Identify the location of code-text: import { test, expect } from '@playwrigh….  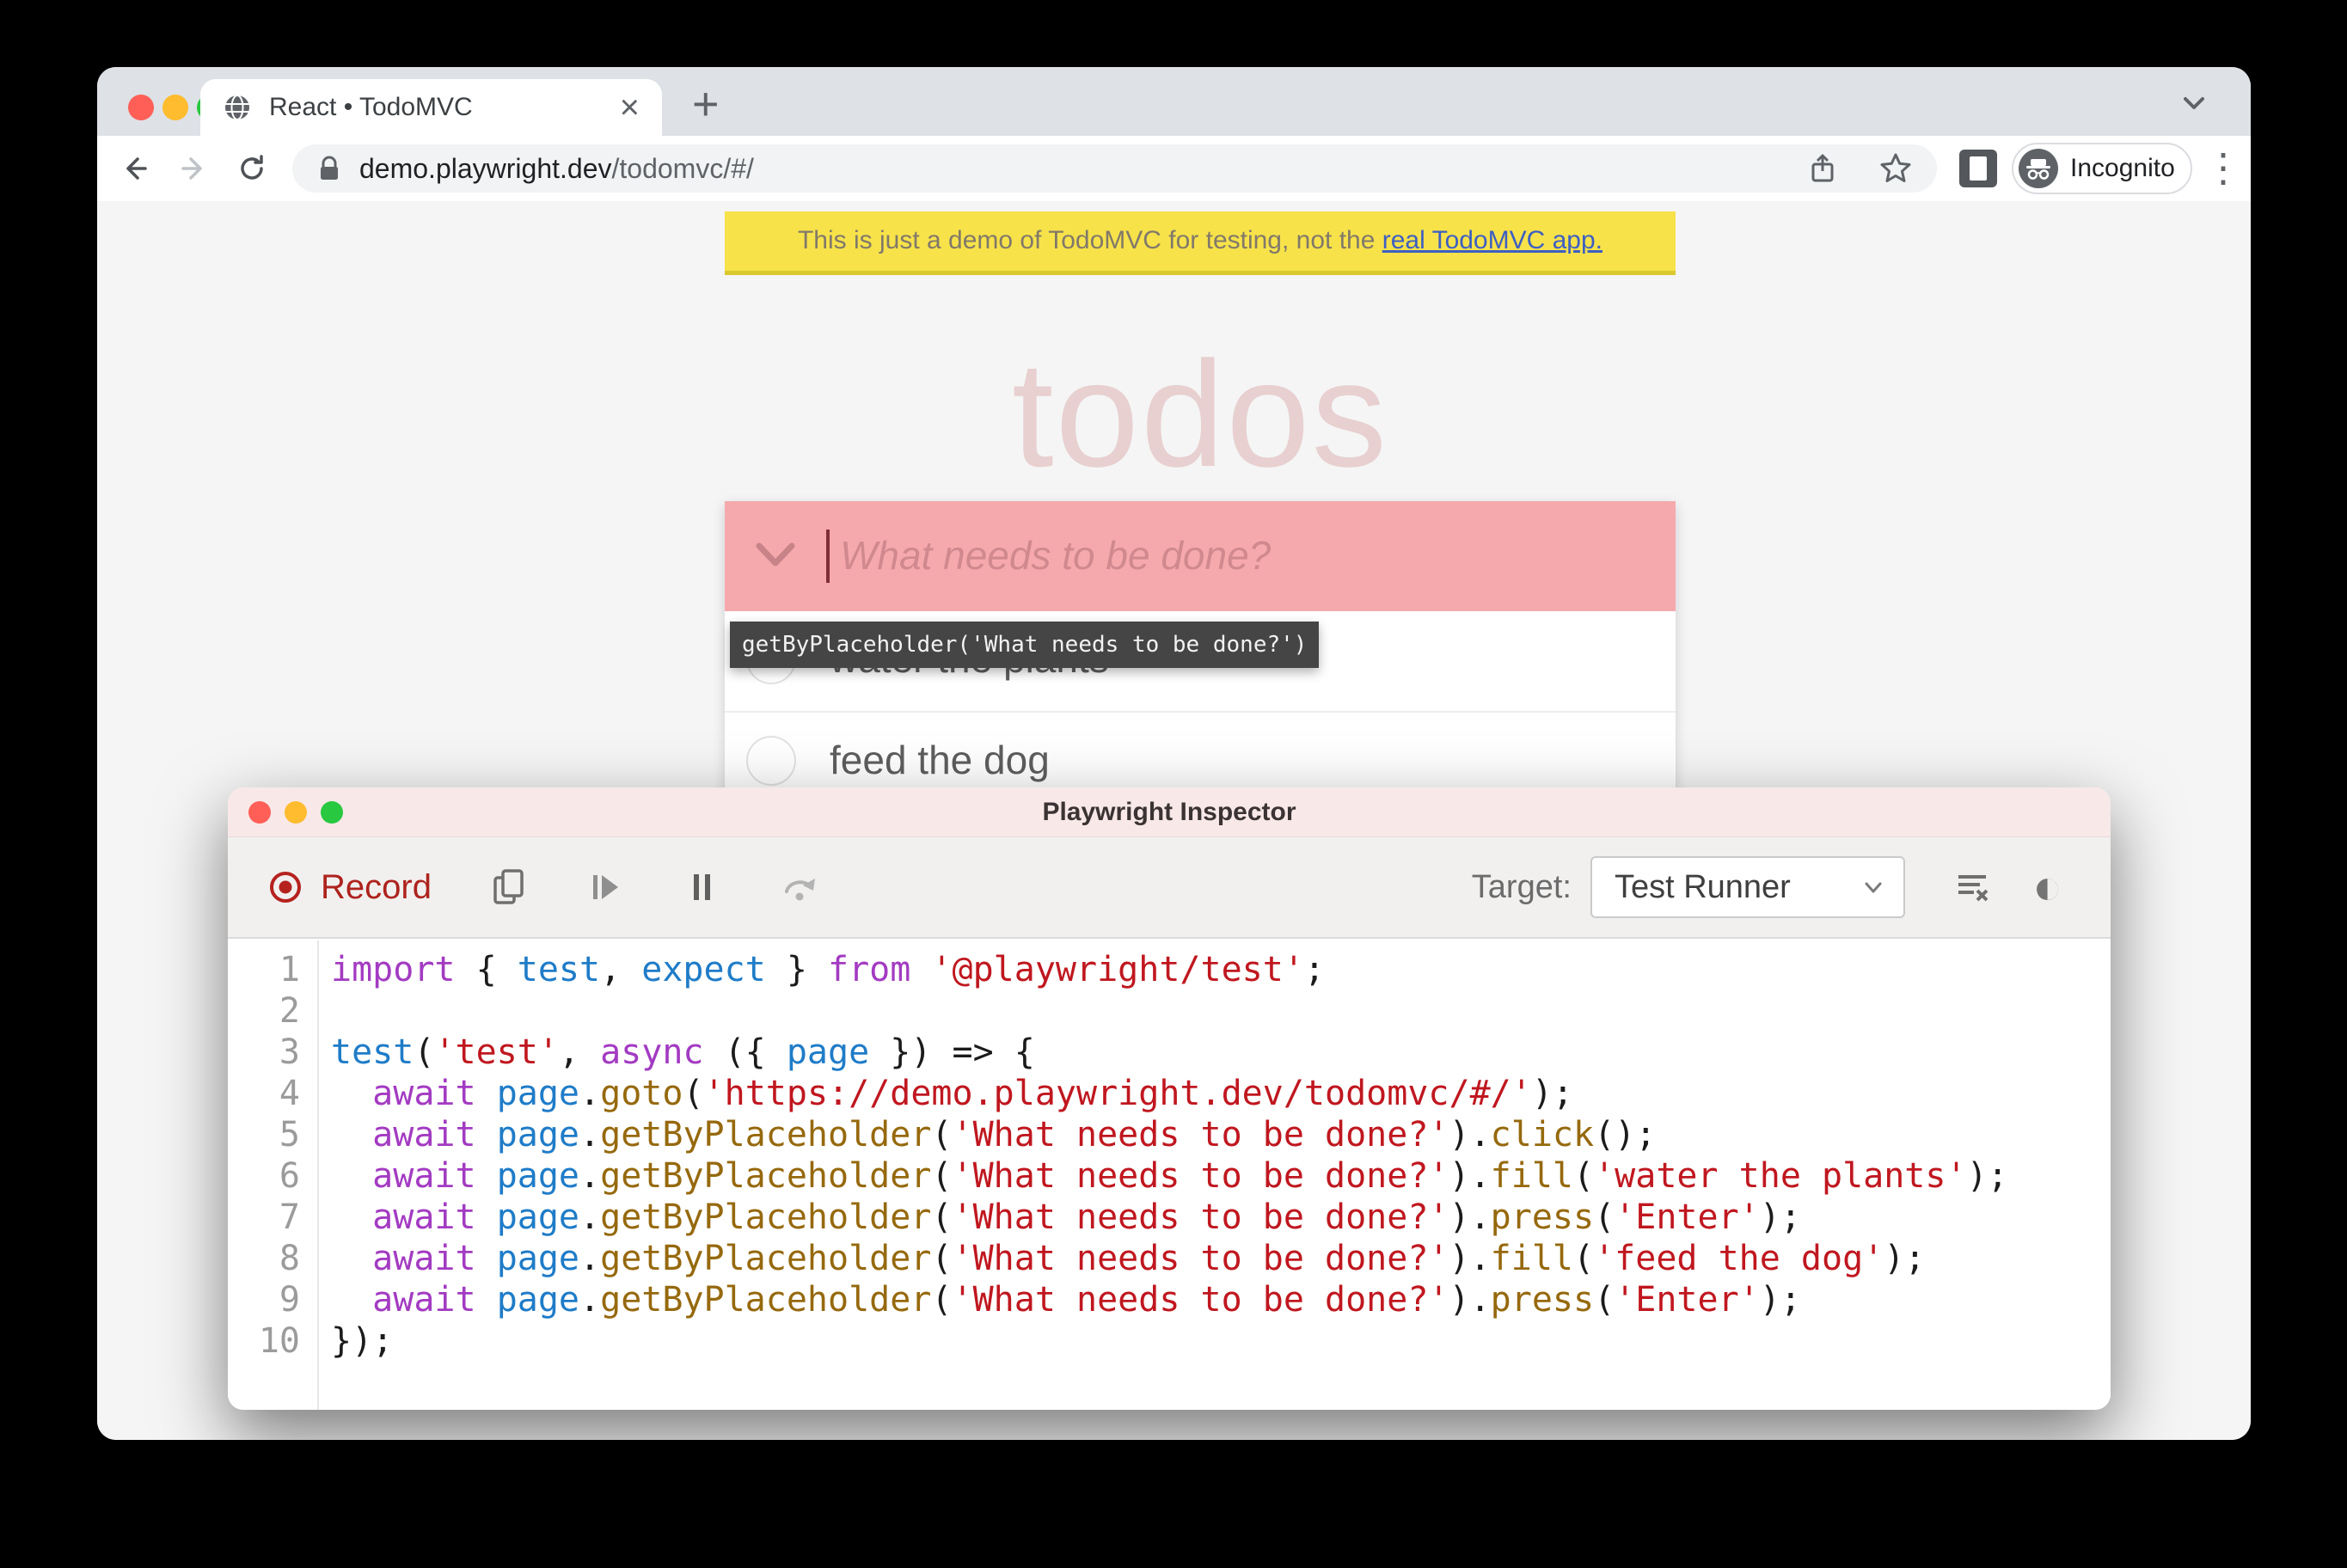
(828, 969).